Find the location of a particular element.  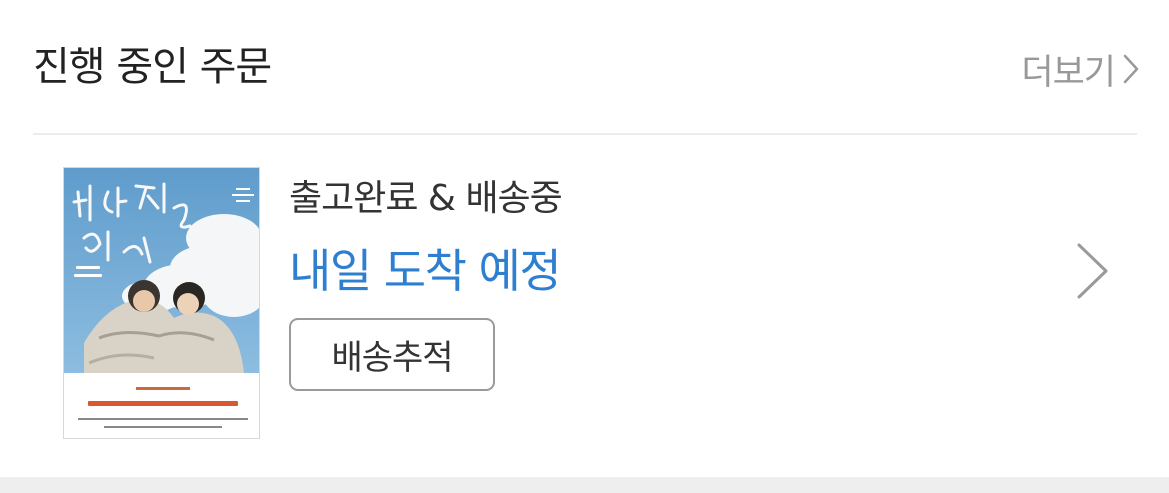

book-cover-image is located at coordinates (161, 303).